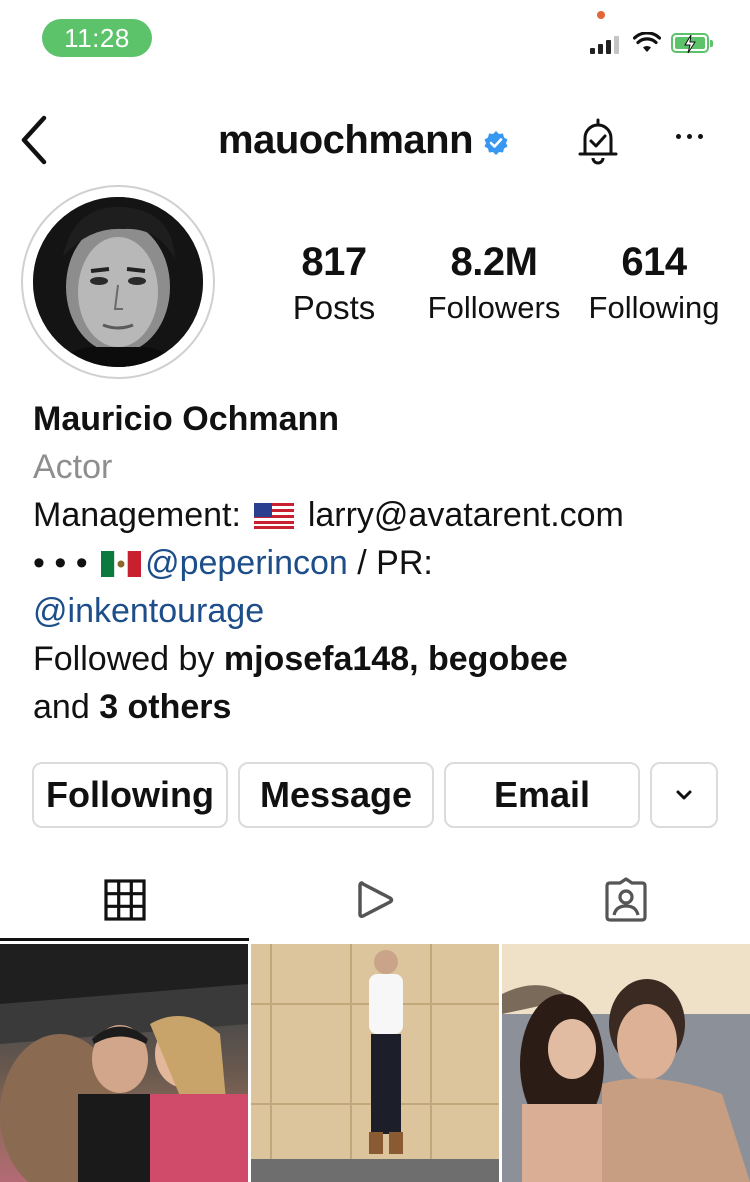 The height and width of the screenshot is (1182, 750). What do you see at coordinates (496, 142) in the screenshot?
I see `verified-badge-icon` at bounding box center [496, 142].